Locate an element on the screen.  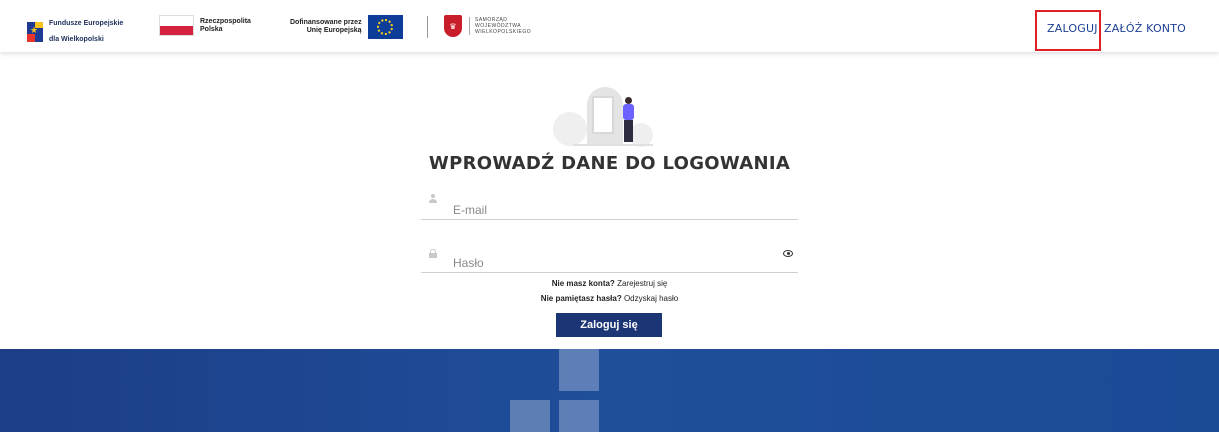
email-field is located at coordinates (609, 206).